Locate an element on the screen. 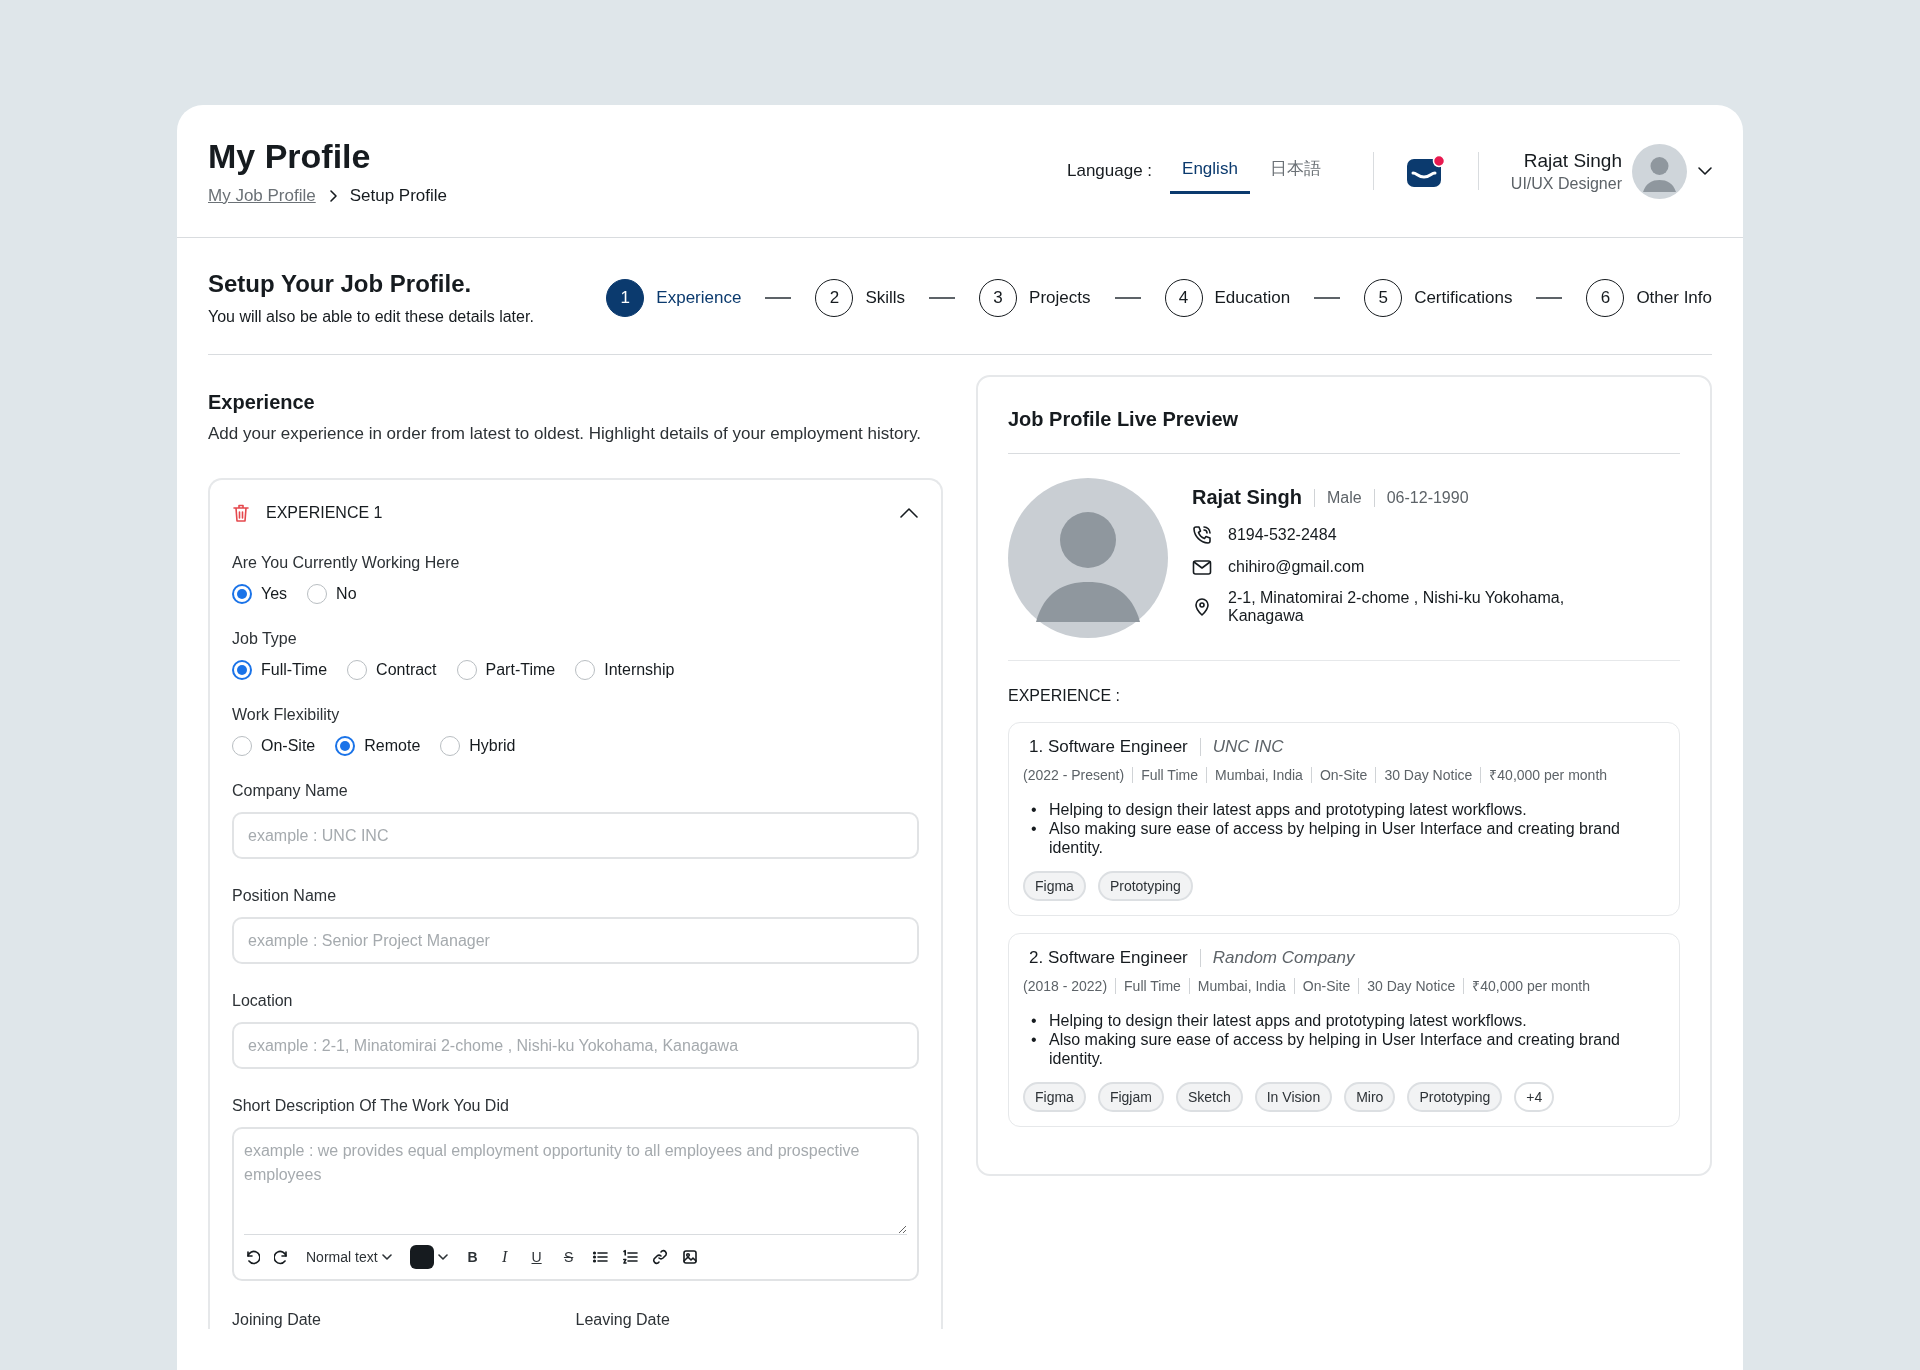 The width and height of the screenshot is (1920, 1370). caret-icon is located at coordinates (442, 1257).